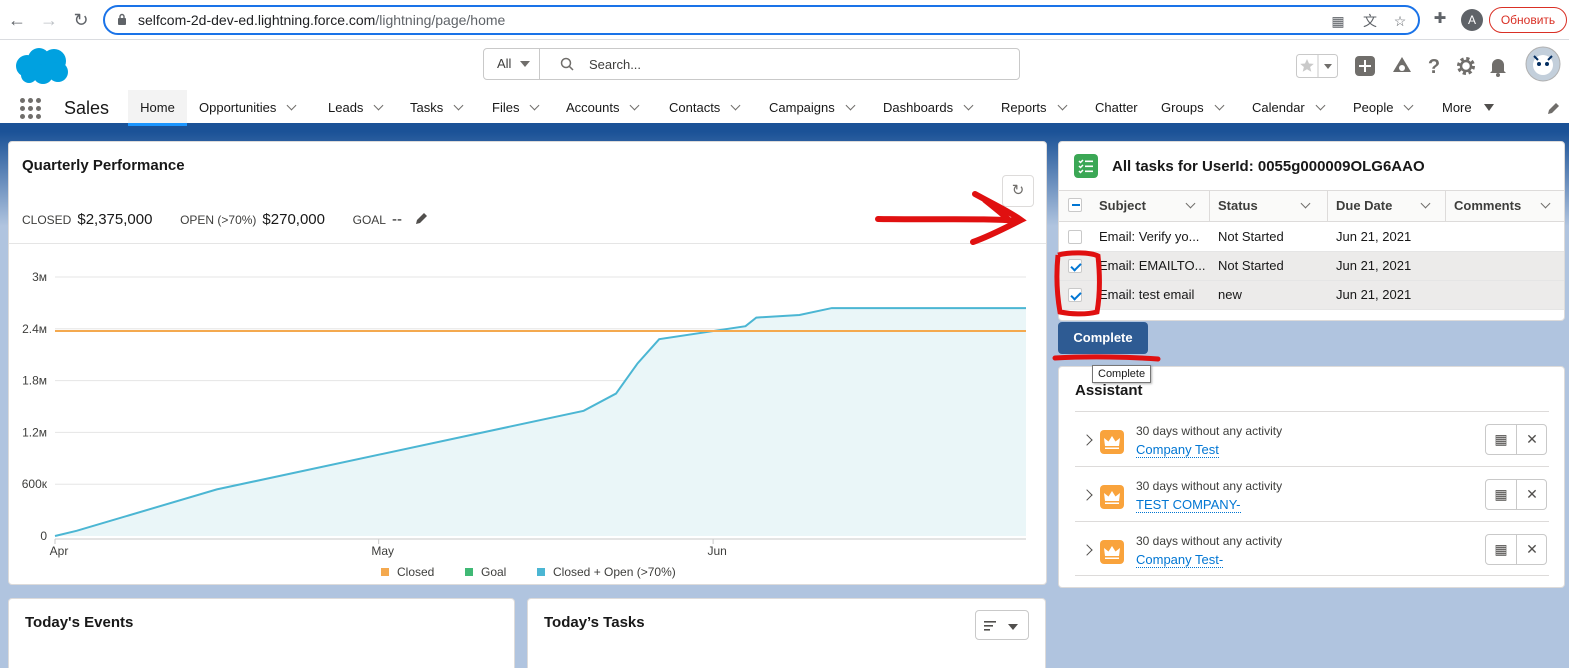 The image size is (1569, 668). Describe the element at coordinates (396, 219) in the screenshot. I see `goal-value: --` at that location.